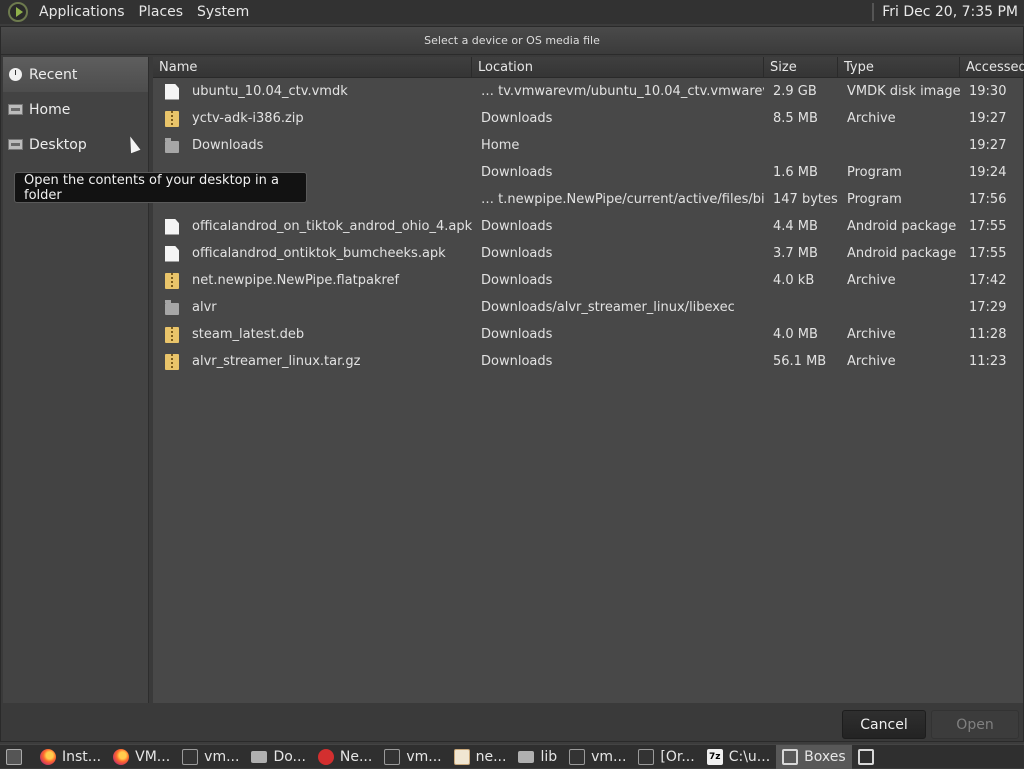  I want to click on column-header-type: Type, so click(899, 67).